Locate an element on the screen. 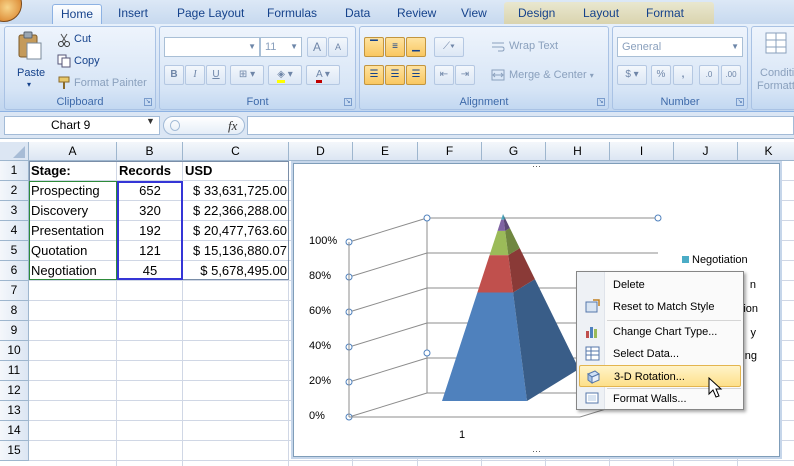  decrease-decimal-icon: .00 is located at coordinates (731, 75).